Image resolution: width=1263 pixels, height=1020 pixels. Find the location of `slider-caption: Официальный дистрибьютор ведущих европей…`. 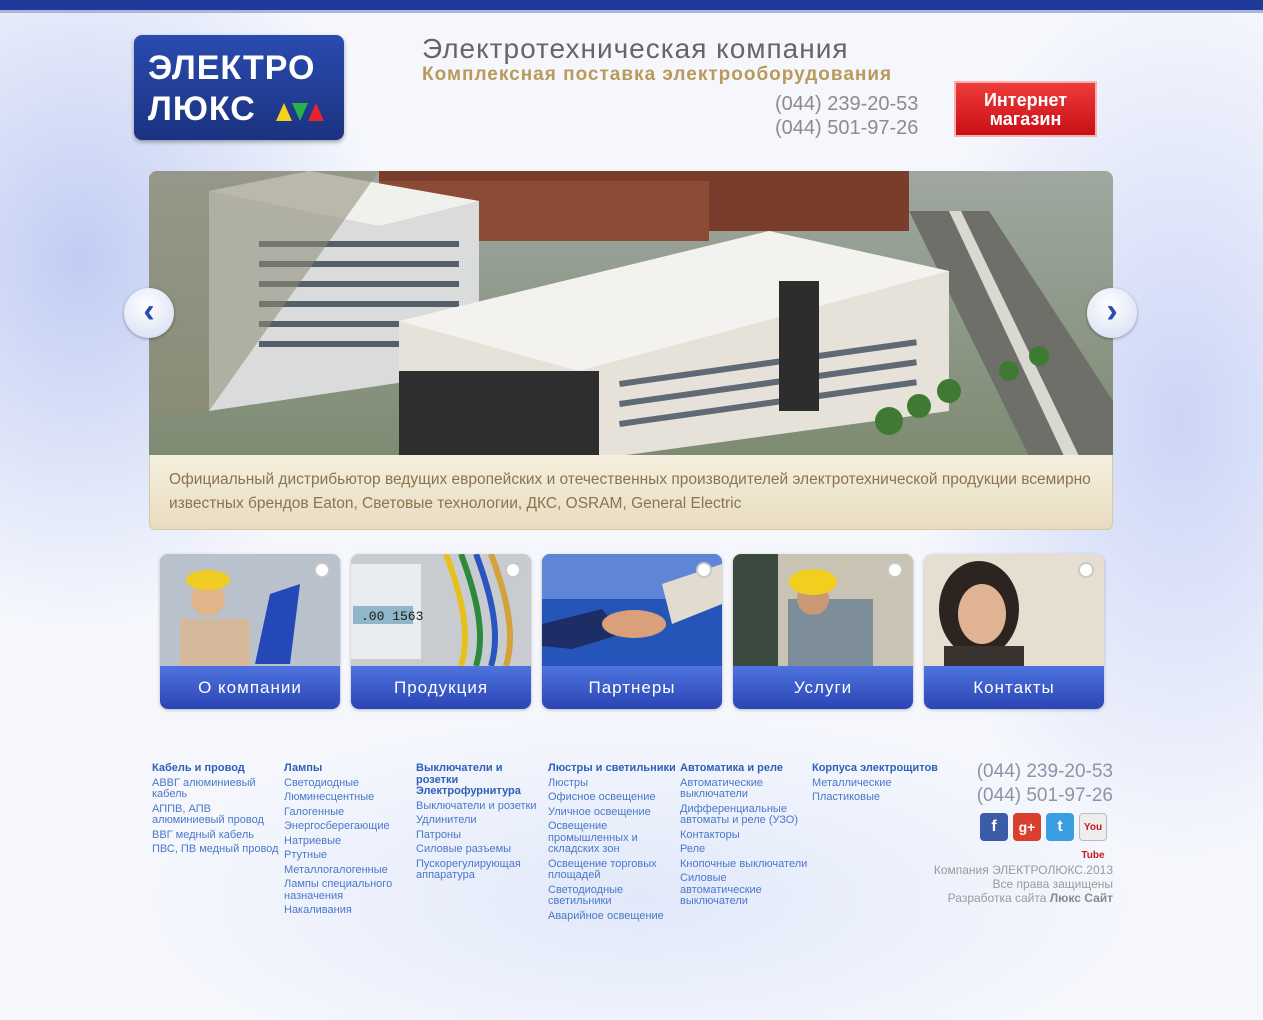

slider-caption: Официальный дистрибьютор ведущих европей… is located at coordinates (631, 492).